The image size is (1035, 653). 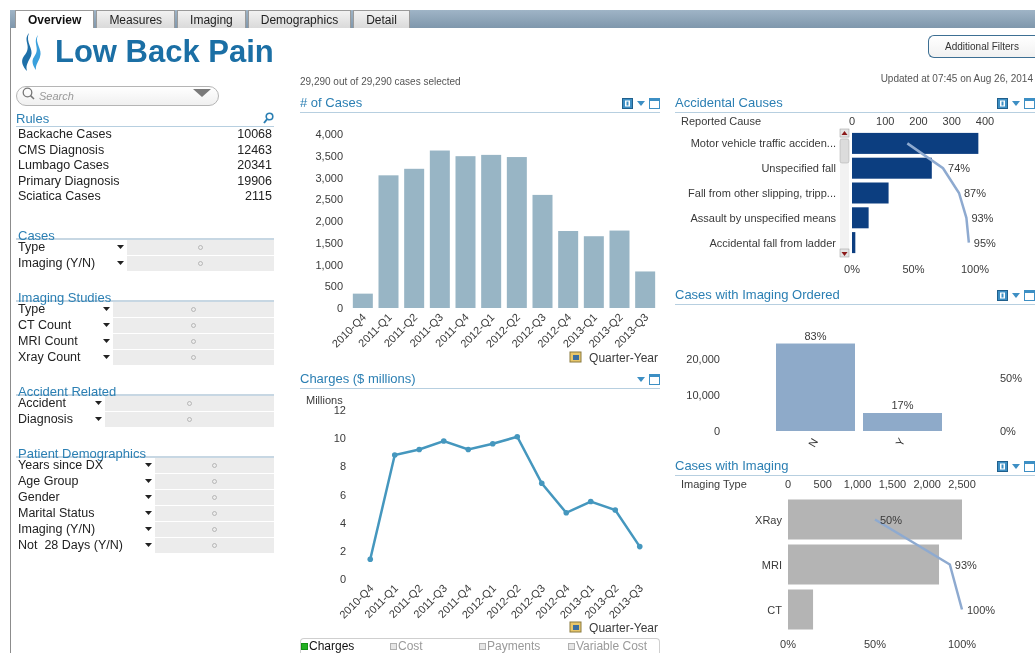 I want to click on axis-title: Imaging Type, so click(x=714, y=484).